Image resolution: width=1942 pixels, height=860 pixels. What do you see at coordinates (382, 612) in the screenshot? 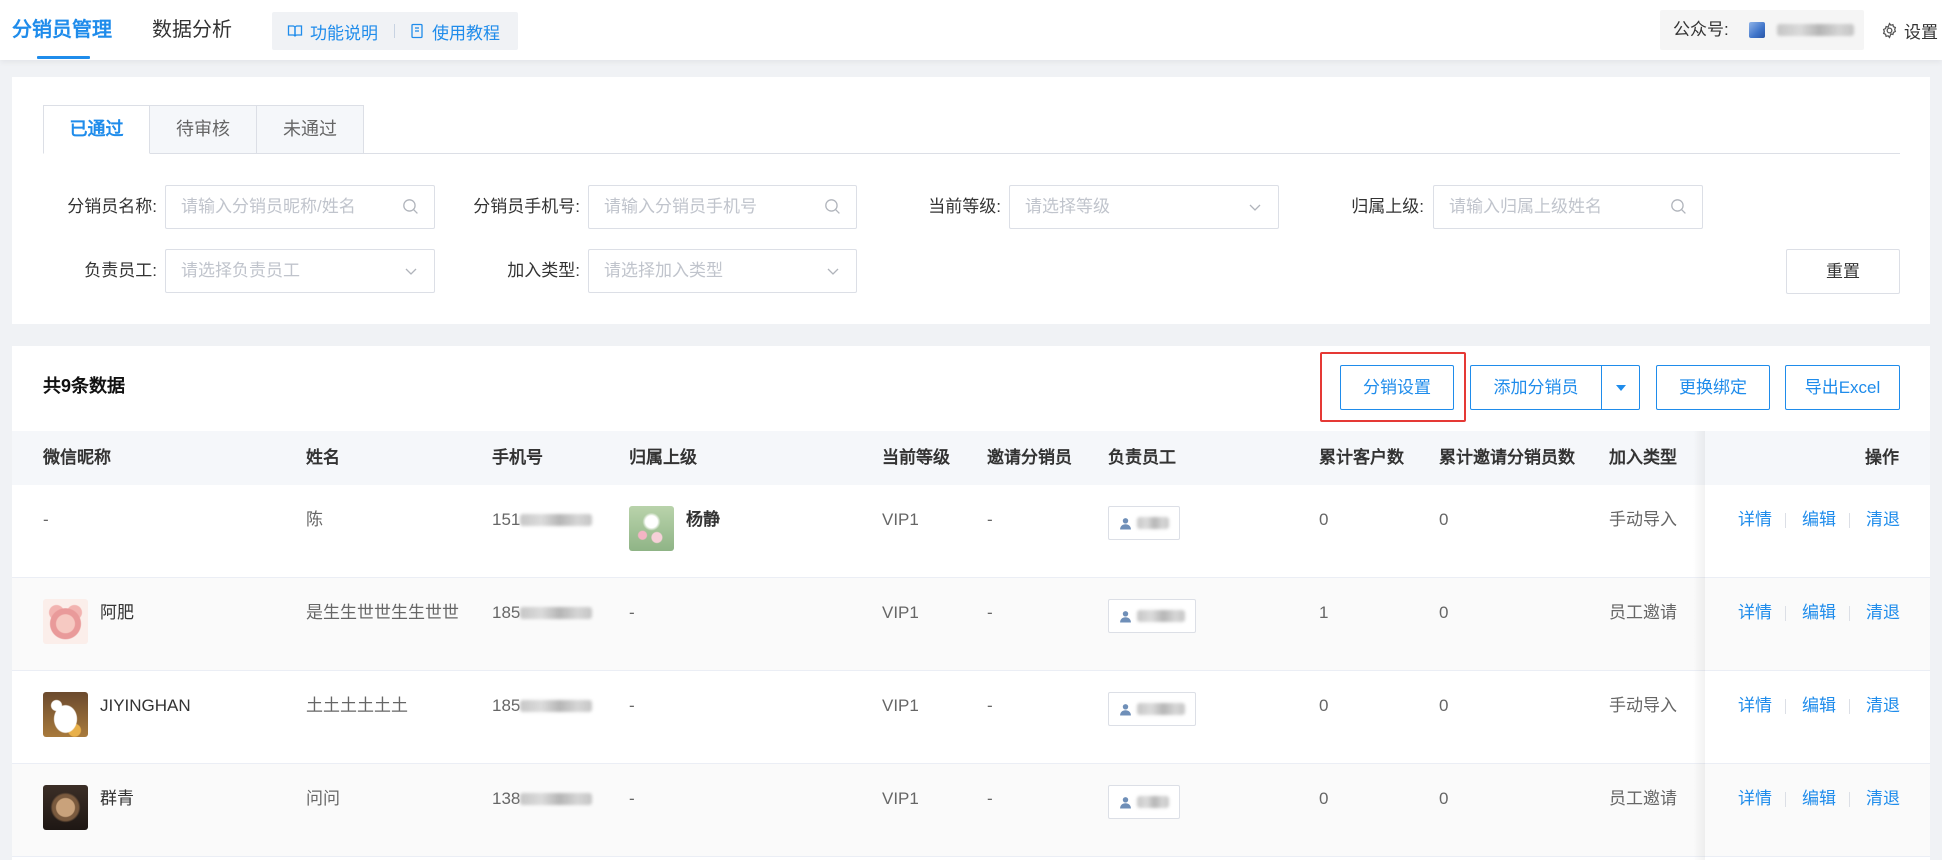
I see `name-text: 是生生世世生生世世` at bounding box center [382, 612].